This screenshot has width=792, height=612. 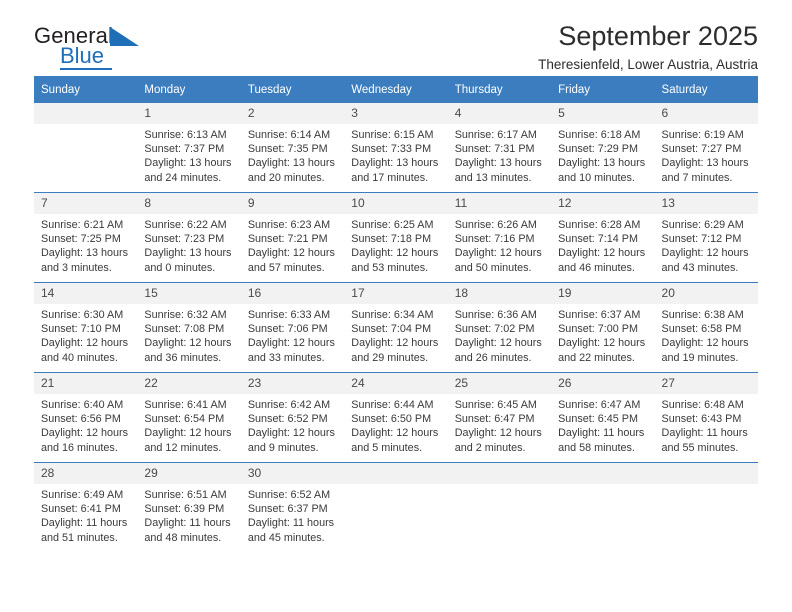 I want to click on sunrise-text: Sunrise: 6:45 AM, so click(x=495, y=405).